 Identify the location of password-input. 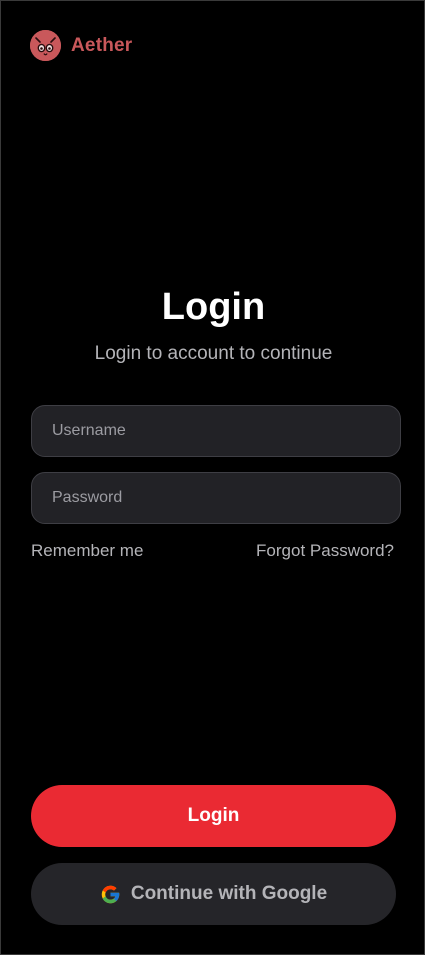
(216, 498).